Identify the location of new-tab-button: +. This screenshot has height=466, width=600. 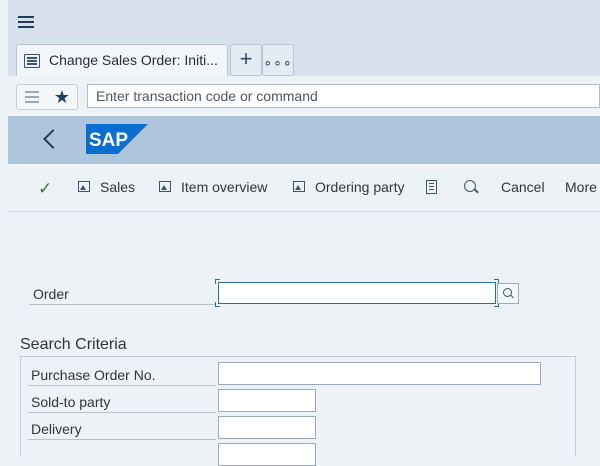
(246, 60).